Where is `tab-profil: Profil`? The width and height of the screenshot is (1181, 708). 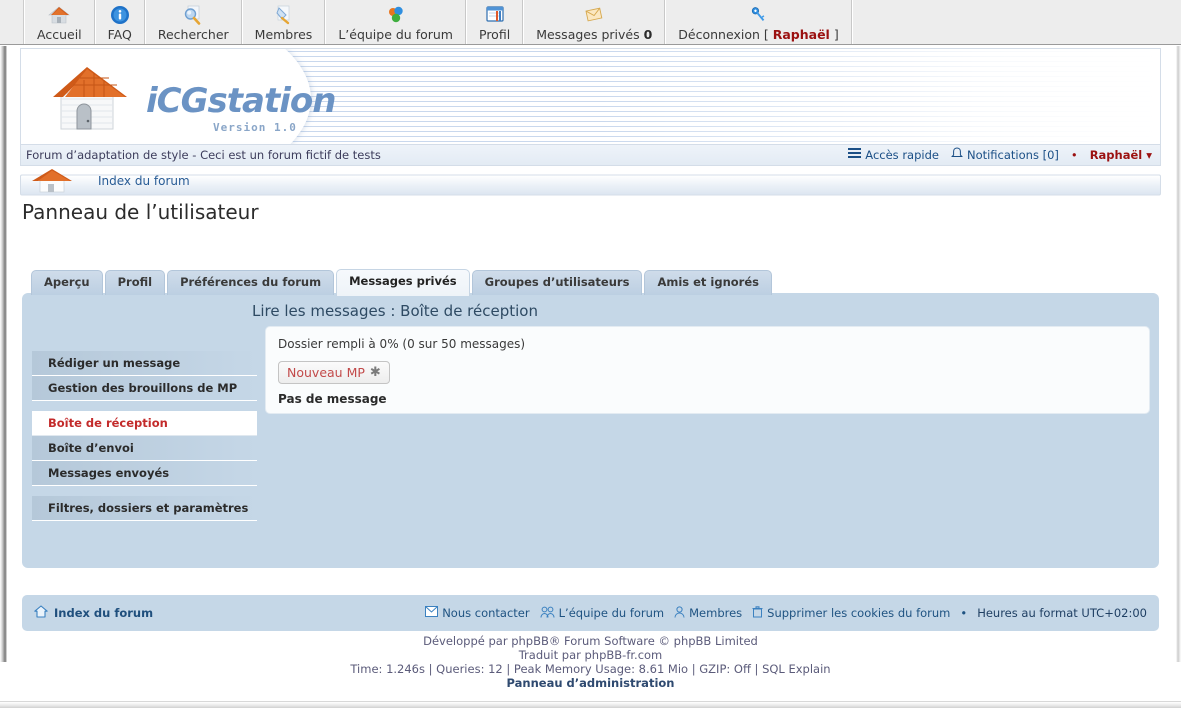
tab-profil: Profil is located at coordinates (135, 282).